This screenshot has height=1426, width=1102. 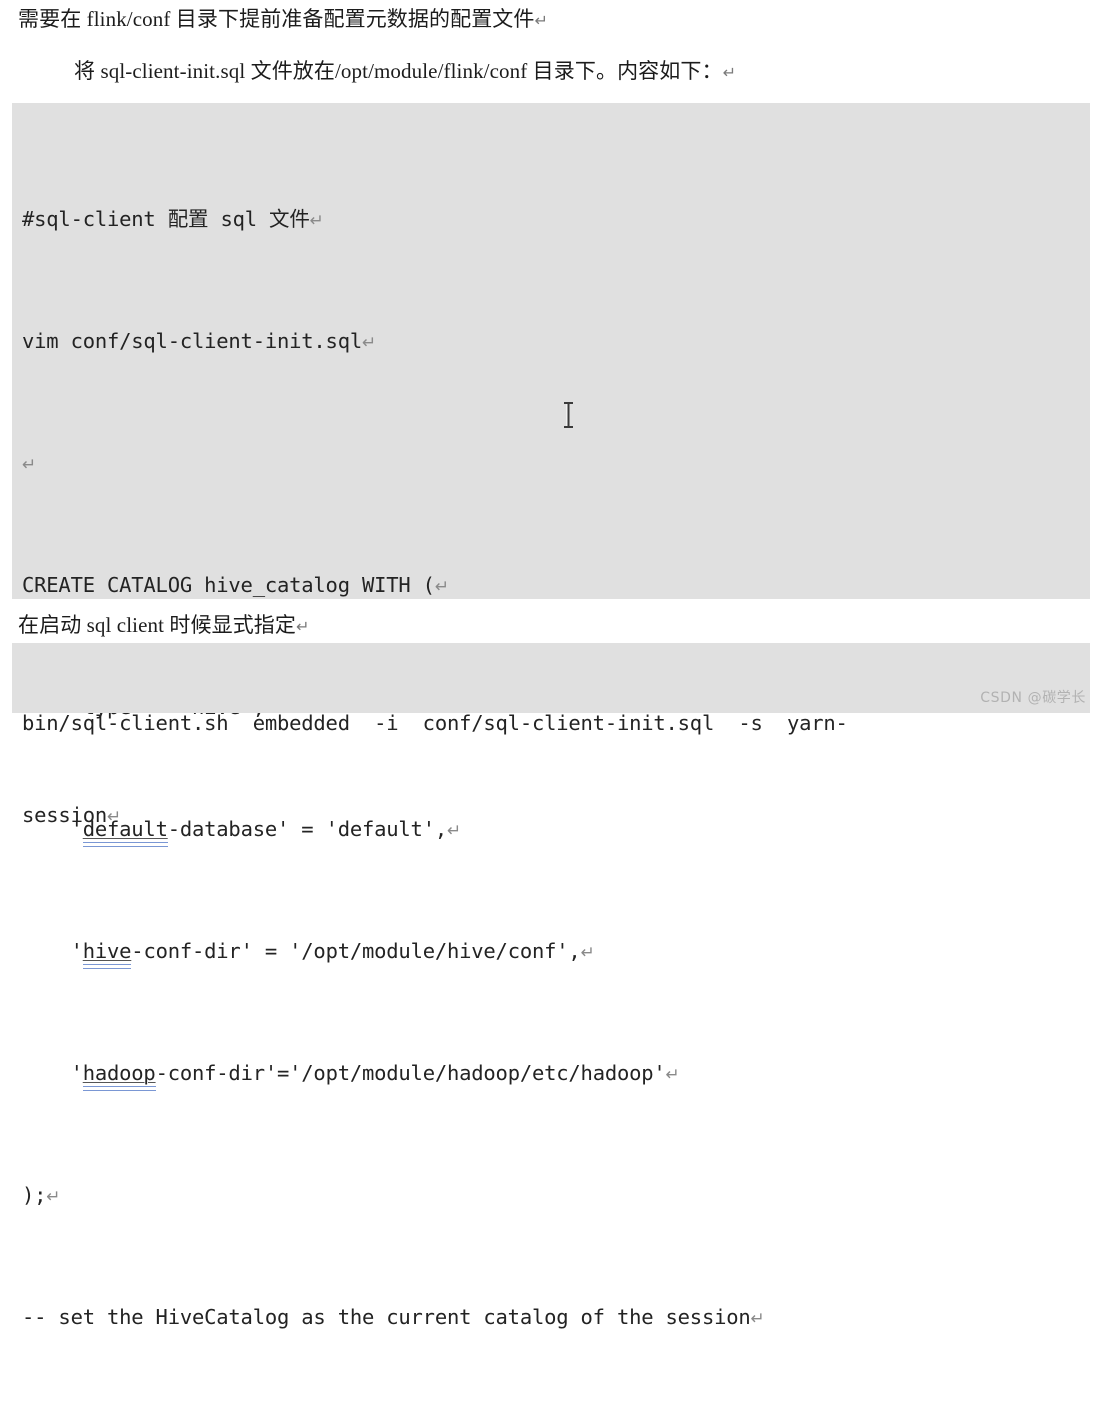 What do you see at coordinates (119, 1073) in the screenshot?
I see `spellcheck-word: hadoop` at bounding box center [119, 1073].